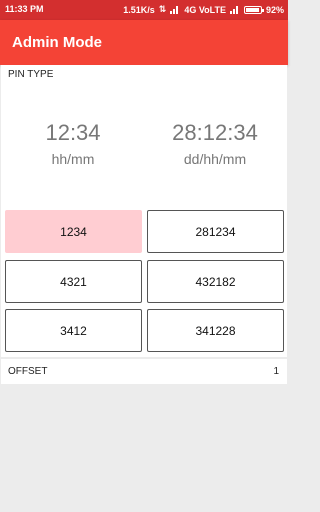 The image size is (320, 512). Describe the element at coordinates (139, 9) in the screenshot. I see `network-speed: 1.51K/s` at that location.